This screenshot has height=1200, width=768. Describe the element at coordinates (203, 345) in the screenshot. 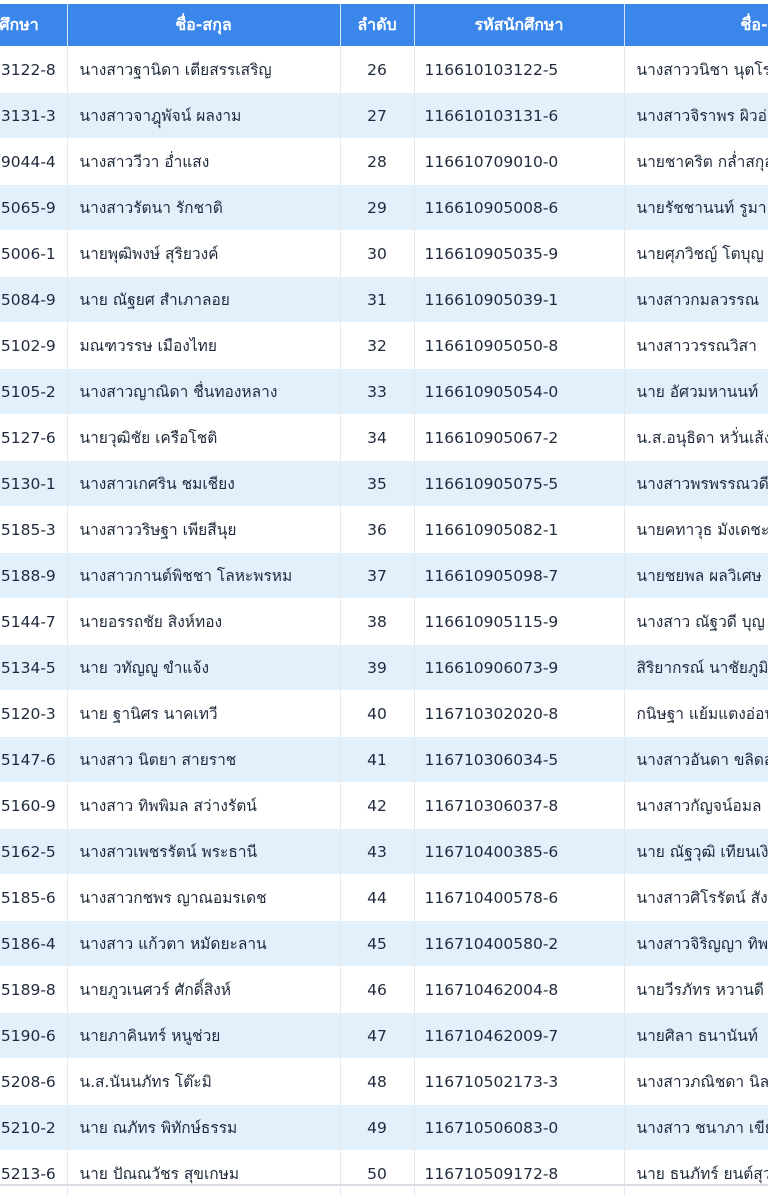

I see `student-name-left-cell: มณฑวรรษ เมืองไทย` at that location.